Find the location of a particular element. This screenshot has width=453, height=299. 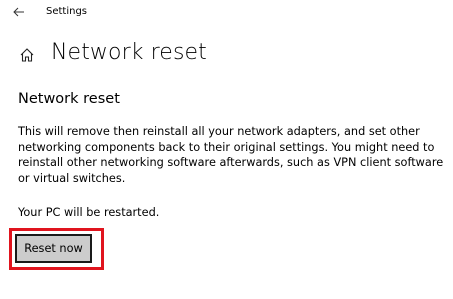

page-header: Network reset is located at coordinates (112, 53).